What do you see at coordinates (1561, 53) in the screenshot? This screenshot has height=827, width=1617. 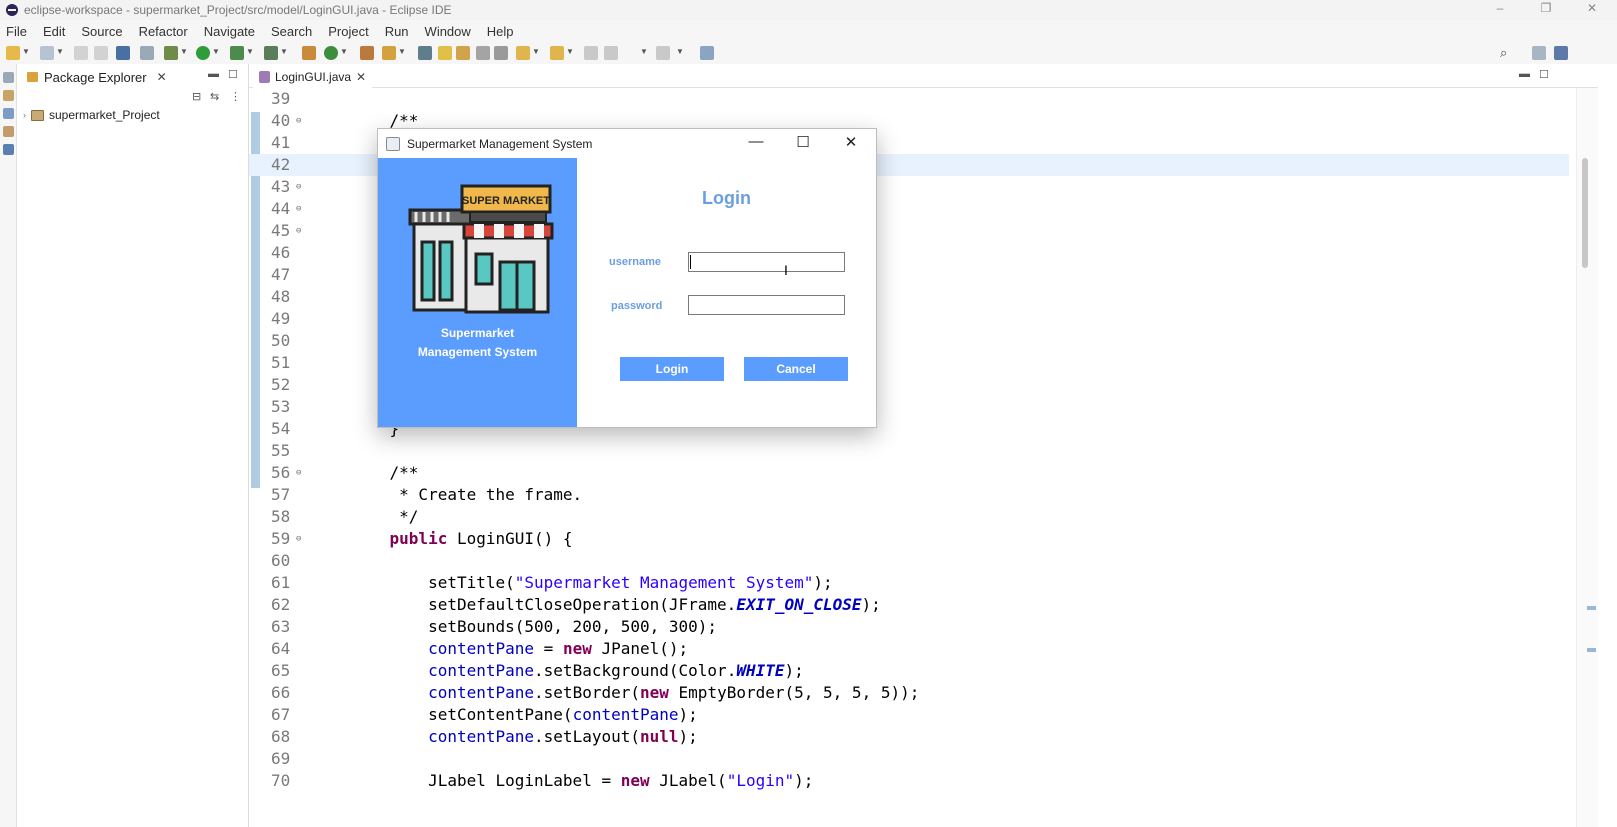 I see `java-perspective-icon` at bounding box center [1561, 53].